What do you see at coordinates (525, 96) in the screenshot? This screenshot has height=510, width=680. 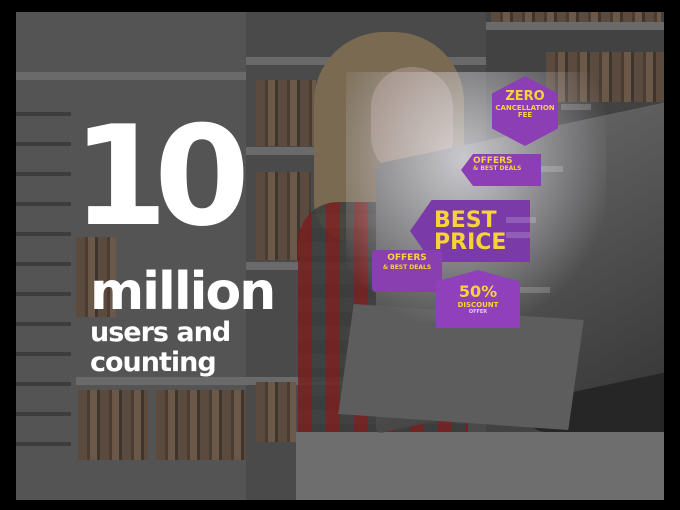 I see `zero-fee-title: ZERO` at bounding box center [525, 96].